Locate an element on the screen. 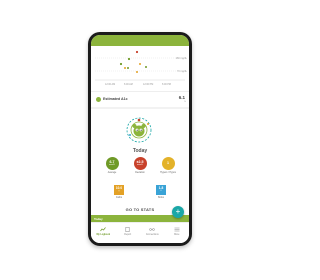 The width and height of the screenshot is (320, 280). x-tick-label: 12:00 PM is located at coordinates (148, 84).